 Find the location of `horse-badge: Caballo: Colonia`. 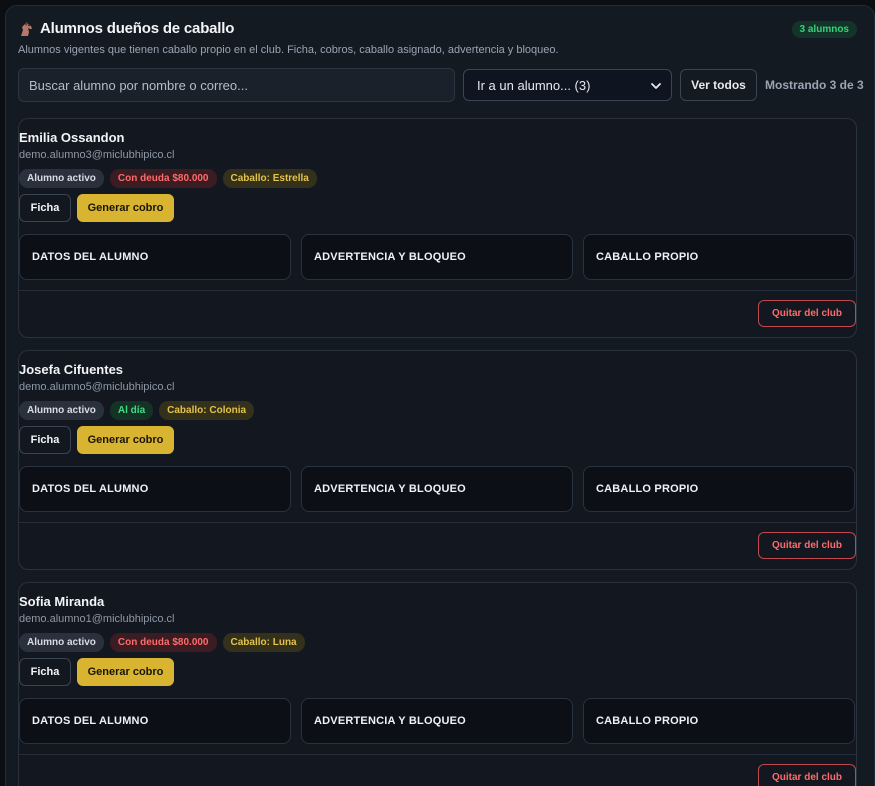

horse-badge: Caballo: Colonia is located at coordinates (207, 410).